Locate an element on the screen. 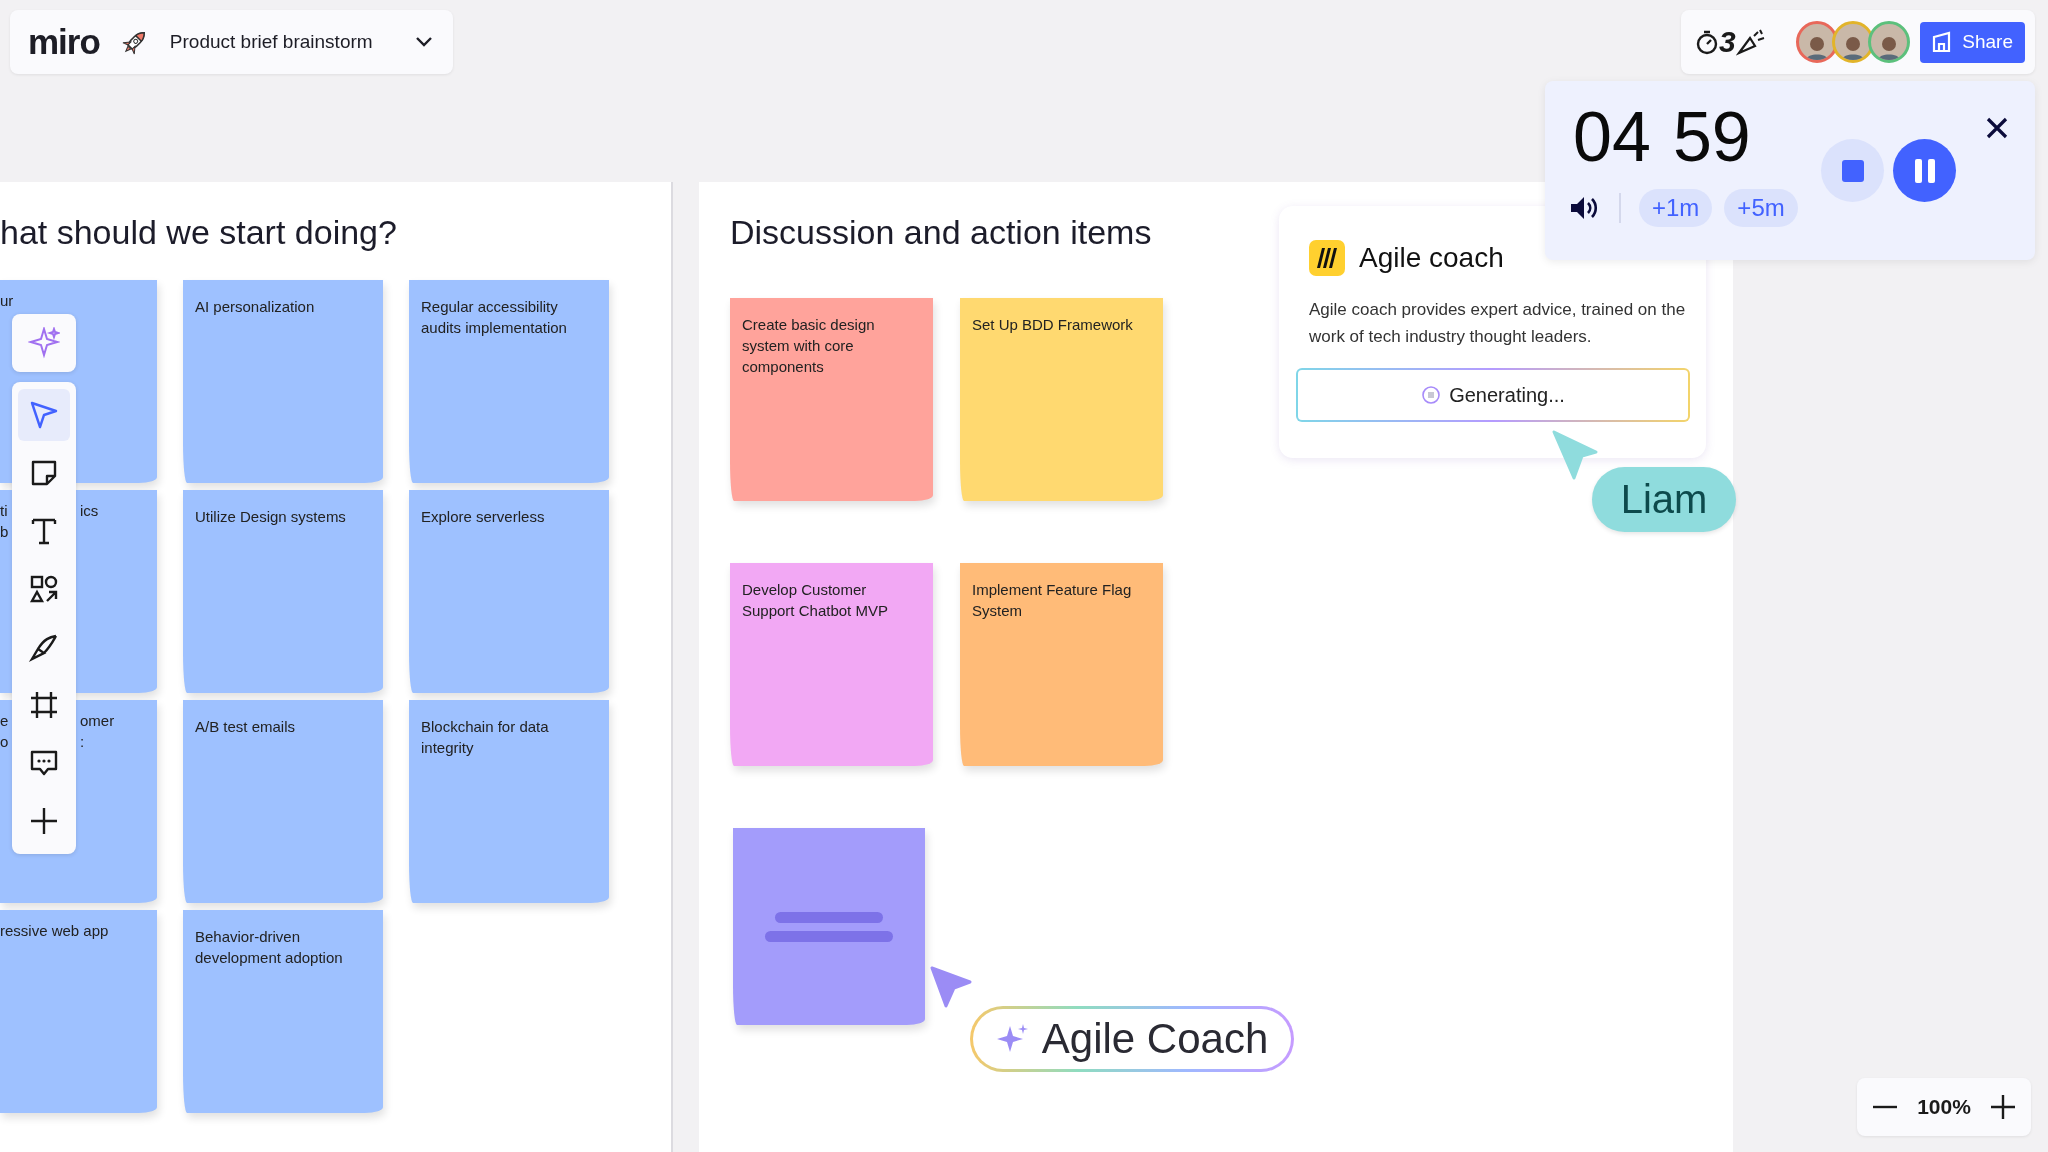 The image size is (2048, 1152). note-text: b is located at coordinates (5, 532).